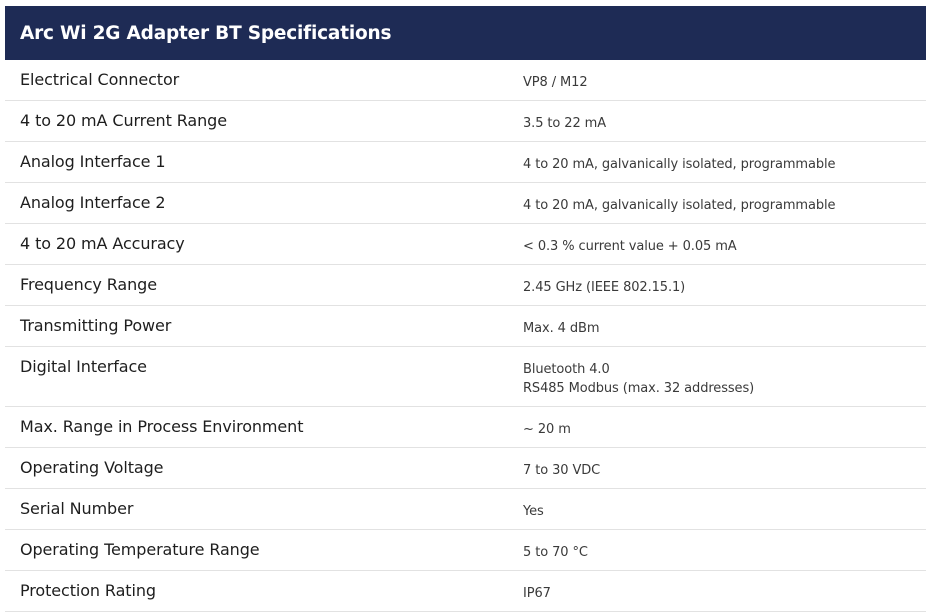 This screenshot has width=927, height=615. I want to click on spec-row-frequency-range: Frequency Range 2.45 GHz (IEEE 802.15.1), so click(465, 285).